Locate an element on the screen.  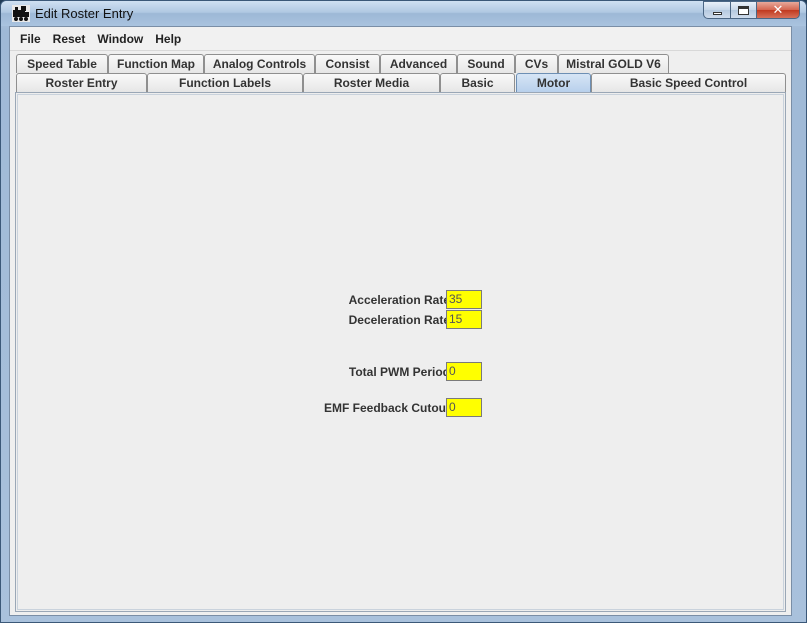
menu-reset: Reset is located at coordinates (69, 39).